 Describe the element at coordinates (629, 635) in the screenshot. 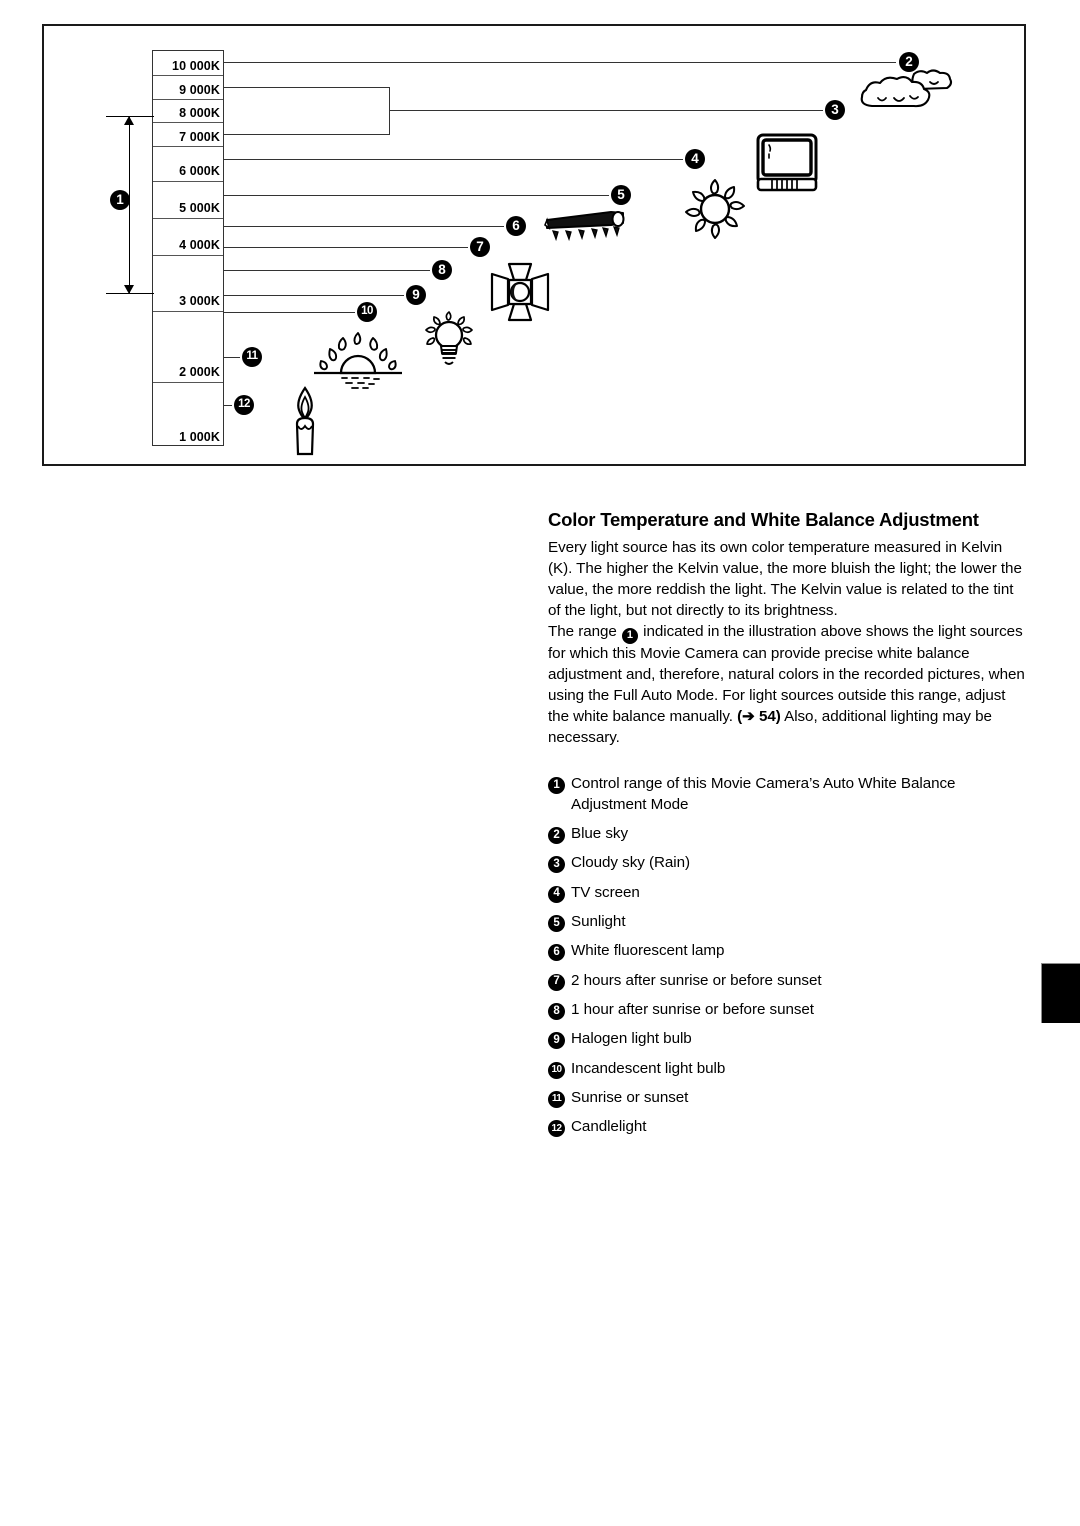

I see `inline-marker-1: 1` at that location.